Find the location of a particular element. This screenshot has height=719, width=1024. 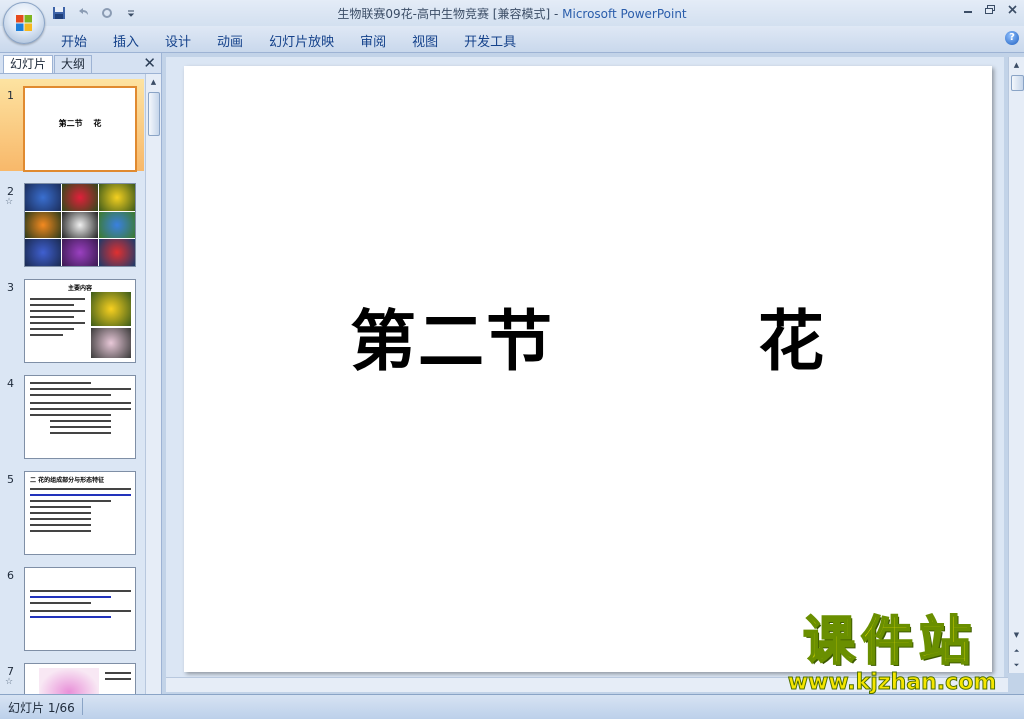

watermark-url: www.kjzhan.com is located at coordinates (892, 683).